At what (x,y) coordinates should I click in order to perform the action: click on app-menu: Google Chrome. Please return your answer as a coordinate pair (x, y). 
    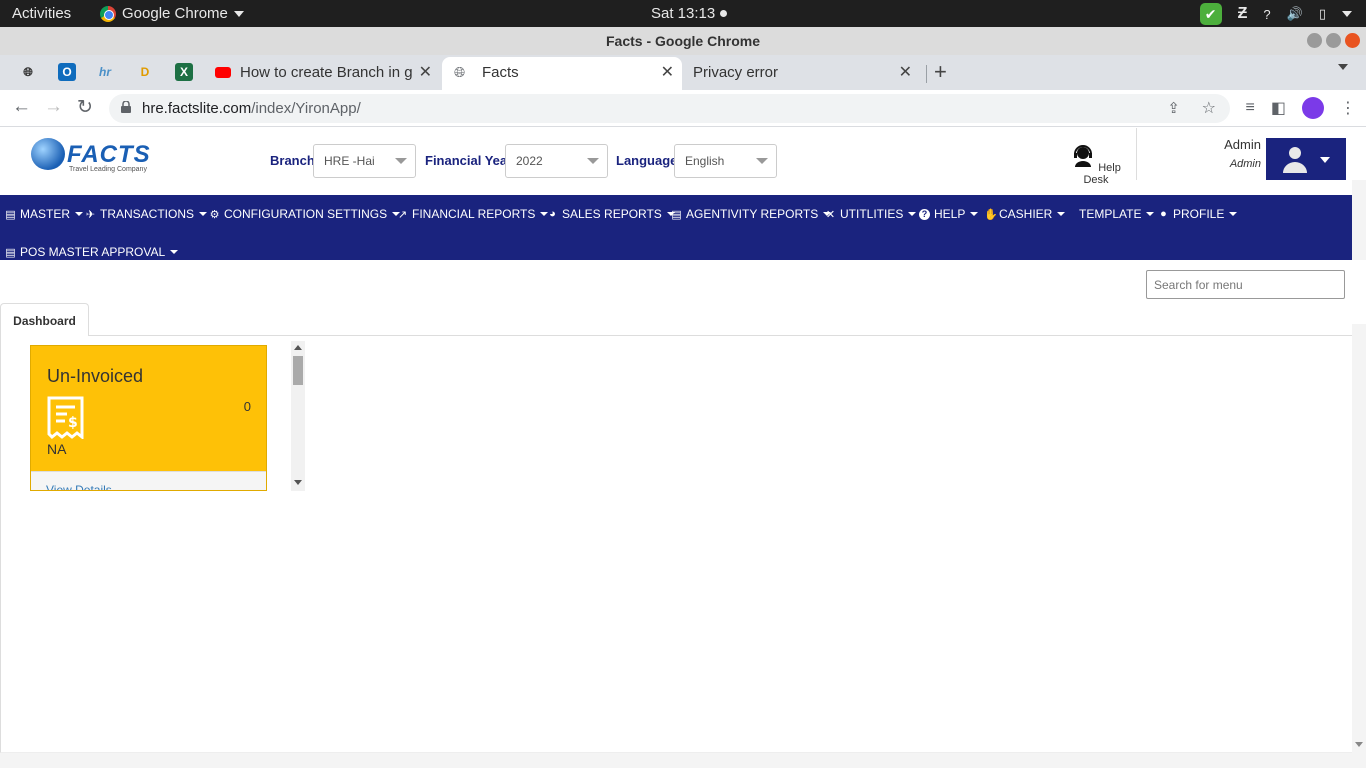
    Looking at the image, I should click on (172, 13).